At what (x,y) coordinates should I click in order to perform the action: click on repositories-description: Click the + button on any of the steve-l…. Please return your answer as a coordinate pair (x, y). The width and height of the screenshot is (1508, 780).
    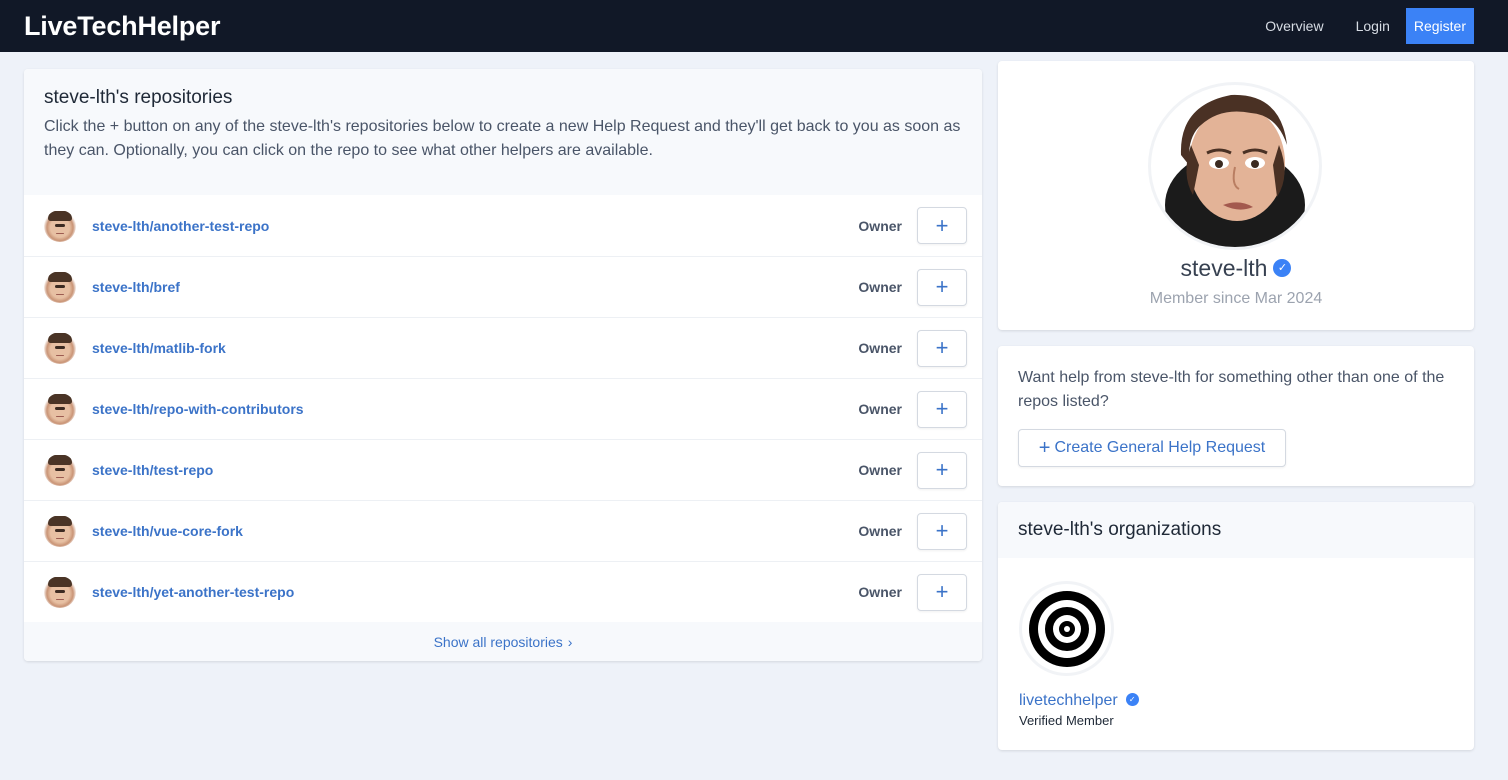
    Looking at the image, I should click on (502, 138).